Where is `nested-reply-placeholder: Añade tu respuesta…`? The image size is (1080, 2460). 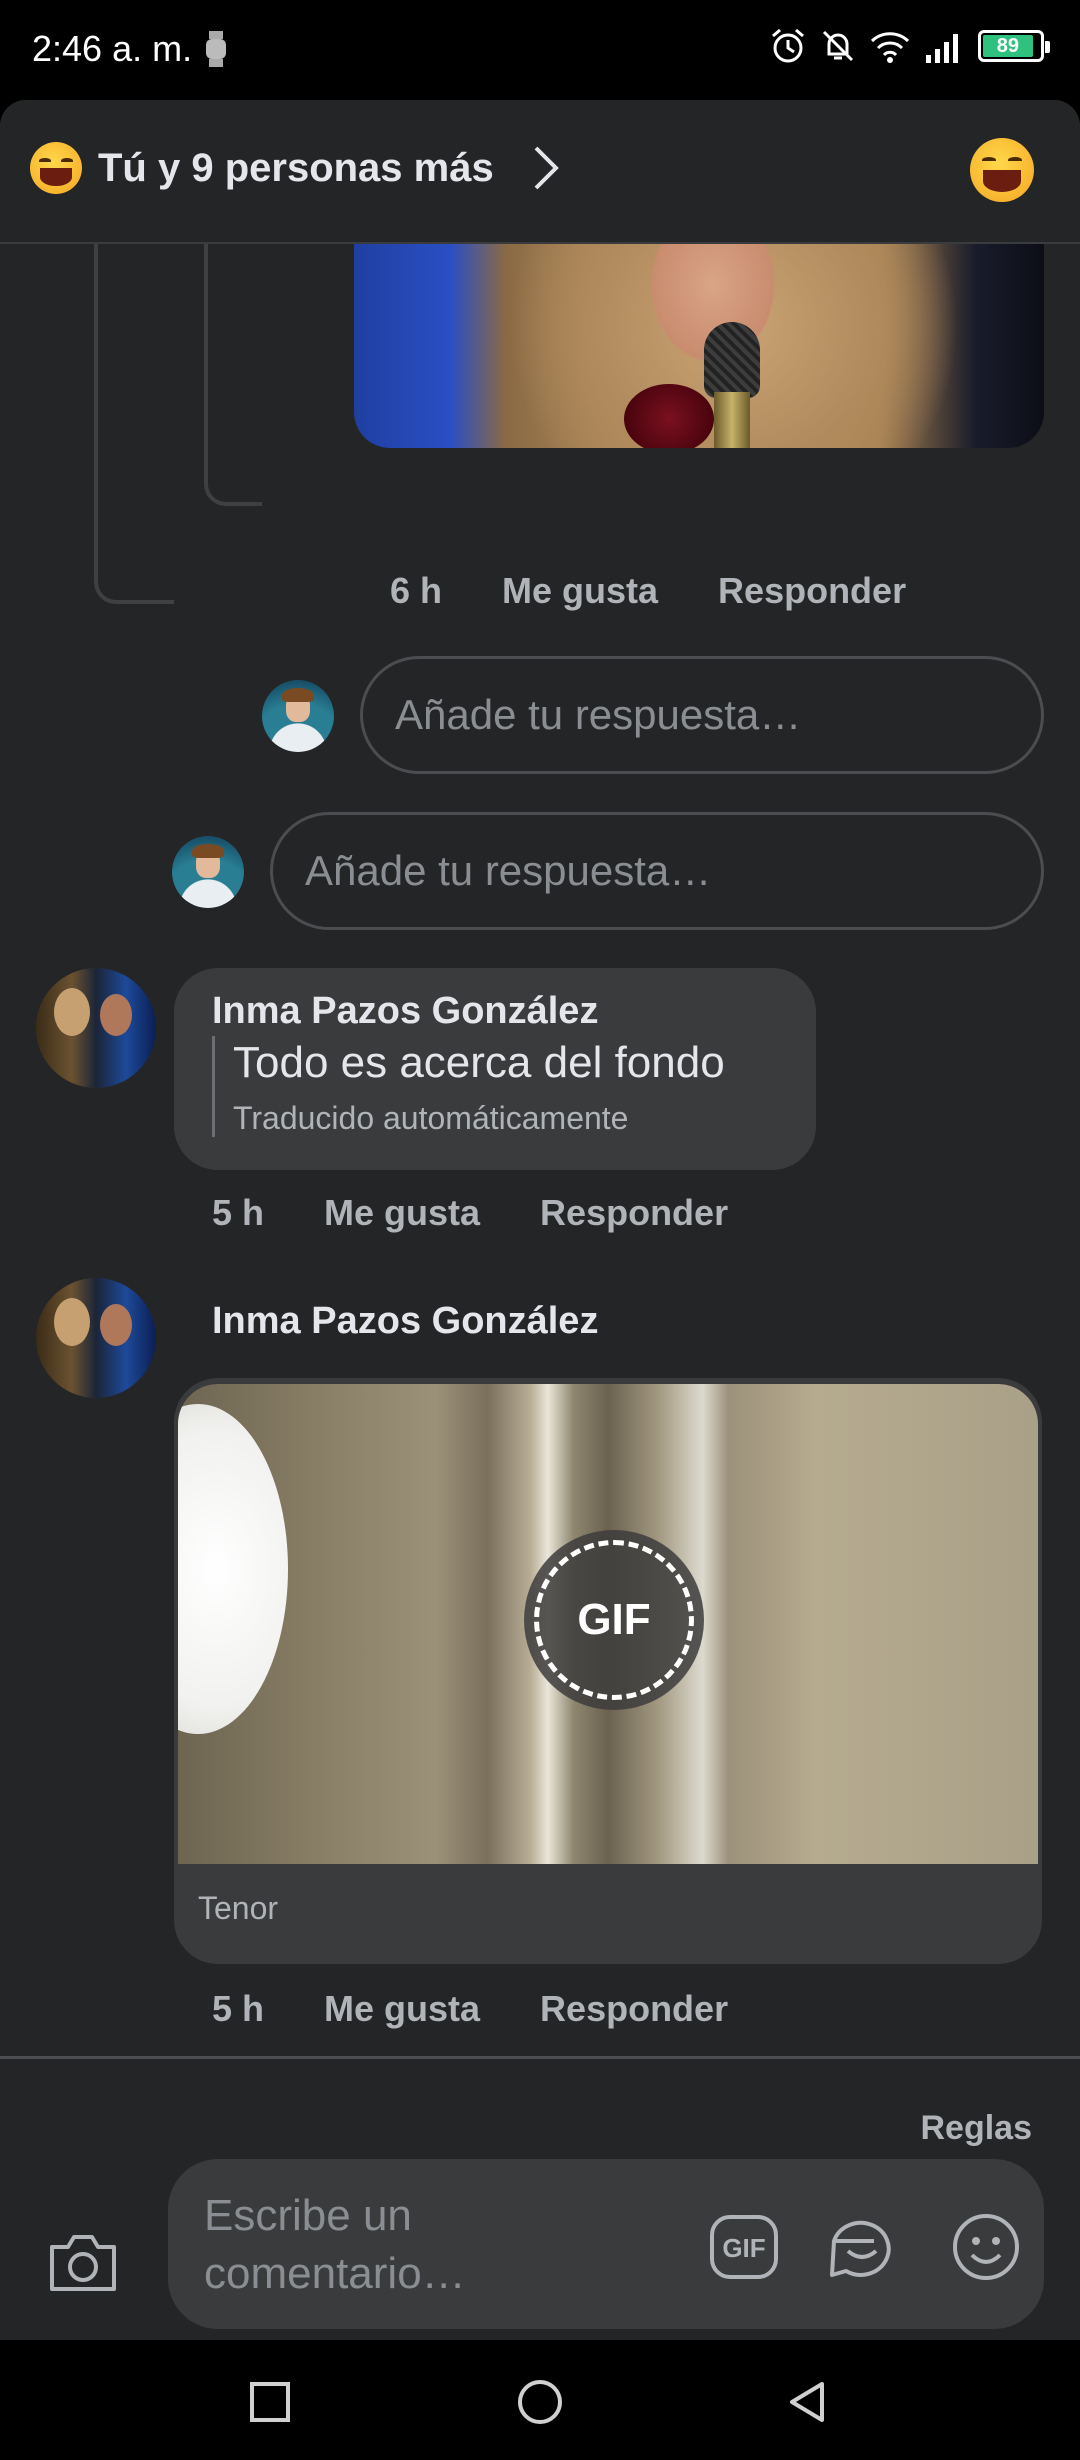
nested-reply-placeholder: Añade tu respuesta… is located at coordinates (598, 714).